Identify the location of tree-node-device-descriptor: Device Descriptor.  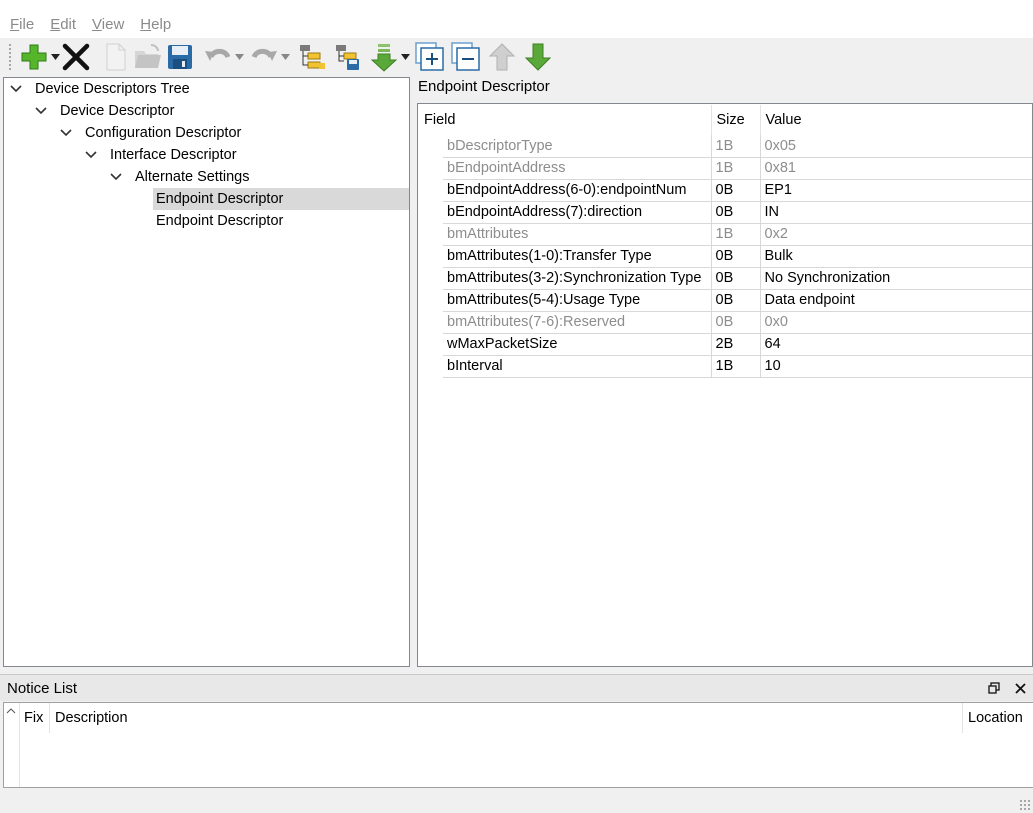
(104, 111).